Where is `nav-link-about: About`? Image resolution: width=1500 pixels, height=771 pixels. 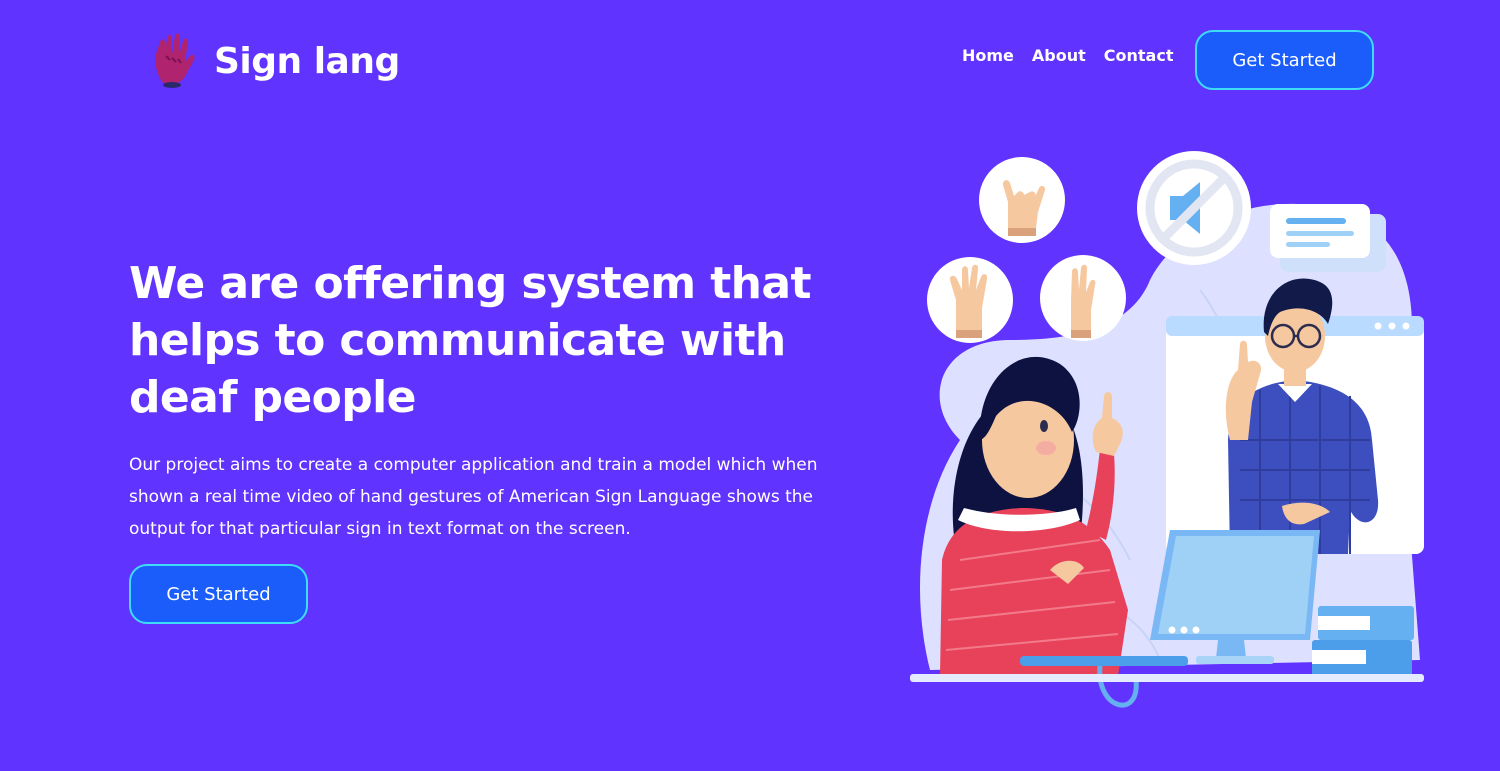
nav-link-about: About is located at coordinates (1059, 55).